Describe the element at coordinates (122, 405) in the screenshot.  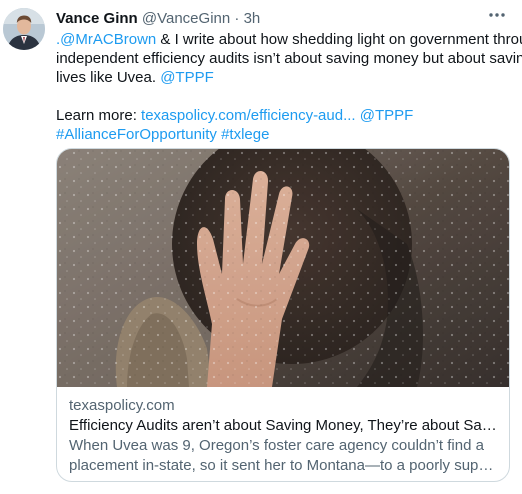
I see `card-domain: texaspolicy.com` at that location.